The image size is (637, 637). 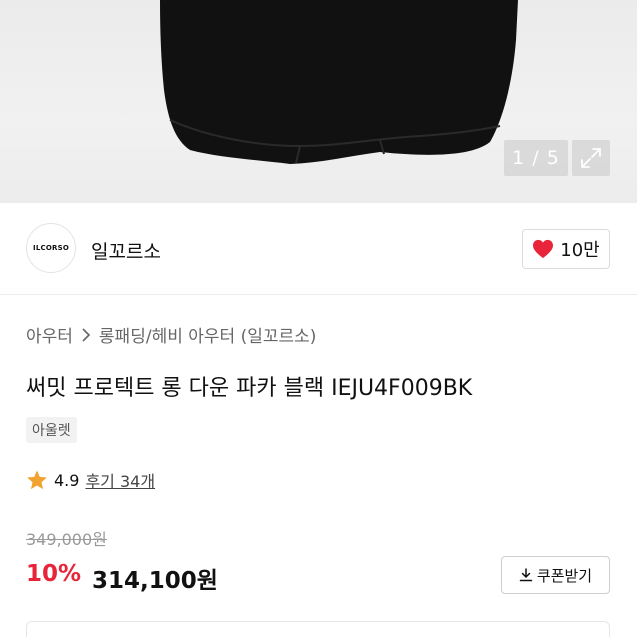 I want to click on product-title: 써밋 프로텍트 롱 다운 파카 블랙 IEJU4F009BK, so click(x=249, y=388).